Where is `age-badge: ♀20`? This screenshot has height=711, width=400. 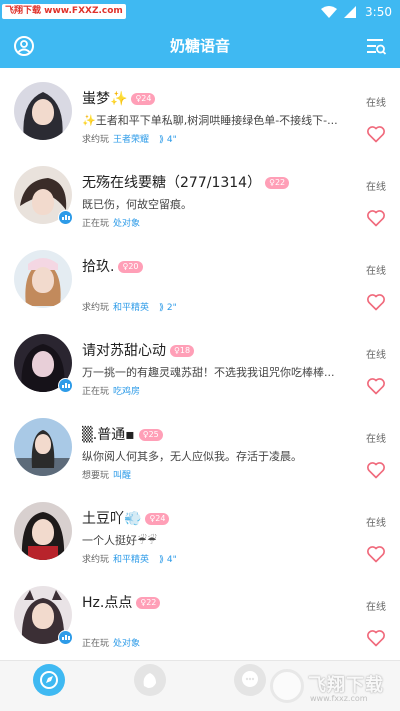
age-badge: ♀20 is located at coordinates (130, 267).